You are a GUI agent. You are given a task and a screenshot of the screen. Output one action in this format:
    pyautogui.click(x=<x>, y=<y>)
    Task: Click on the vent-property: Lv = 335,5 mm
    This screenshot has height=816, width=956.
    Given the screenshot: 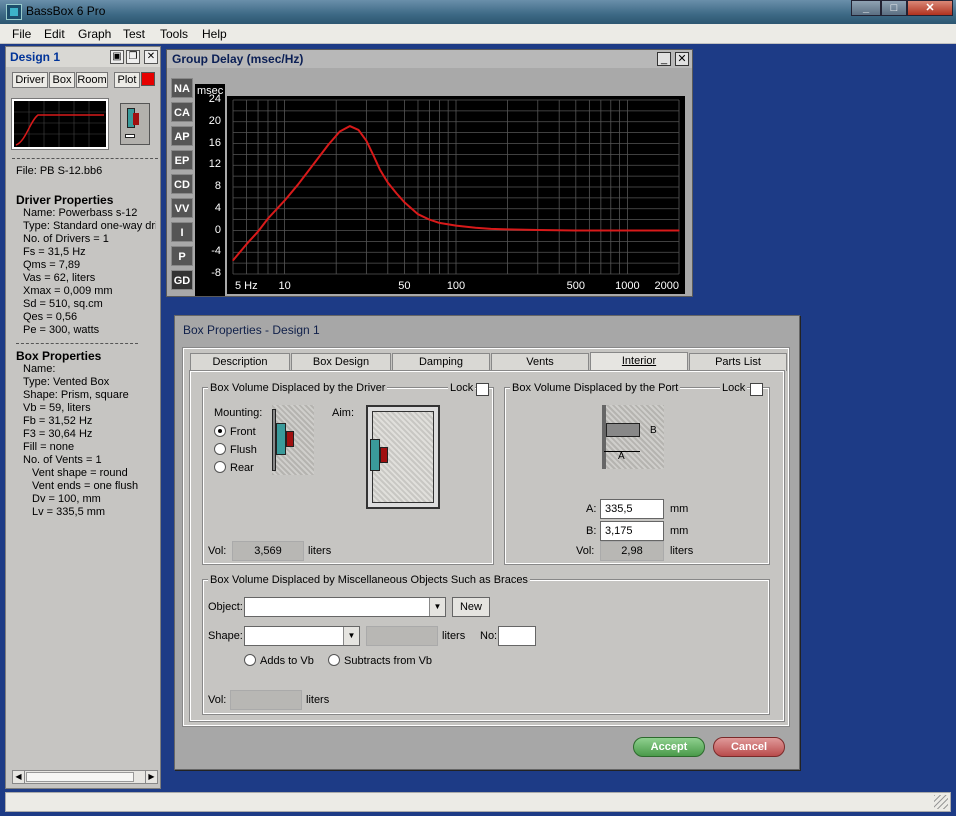 What is the action you would take?
    pyautogui.click(x=69, y=512)
    